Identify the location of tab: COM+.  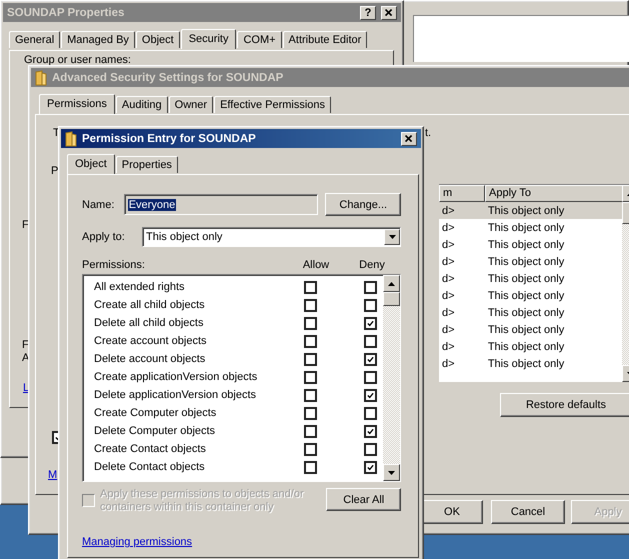
(259, 39).